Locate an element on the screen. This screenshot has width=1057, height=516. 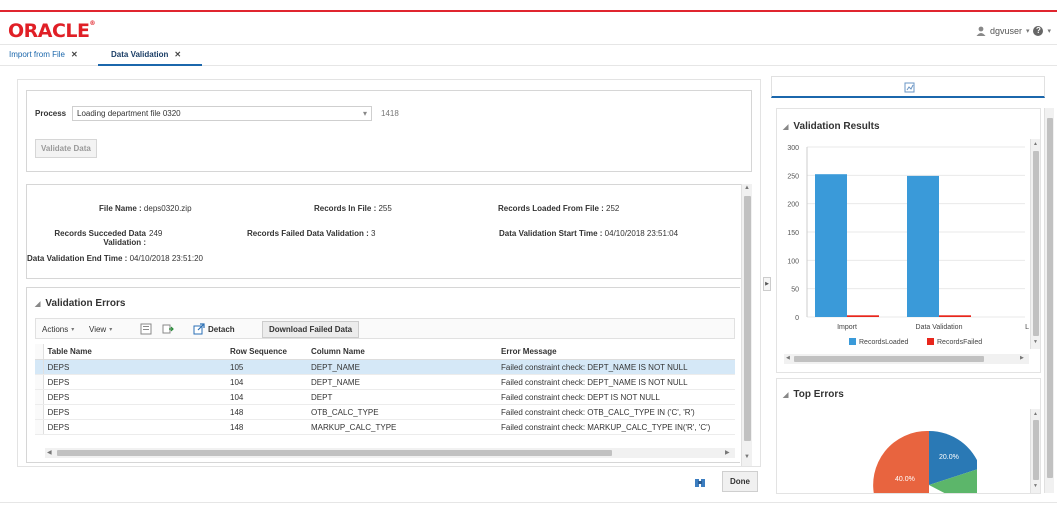
legend-label: RecordsFailed is located at coordinates (959, 342).